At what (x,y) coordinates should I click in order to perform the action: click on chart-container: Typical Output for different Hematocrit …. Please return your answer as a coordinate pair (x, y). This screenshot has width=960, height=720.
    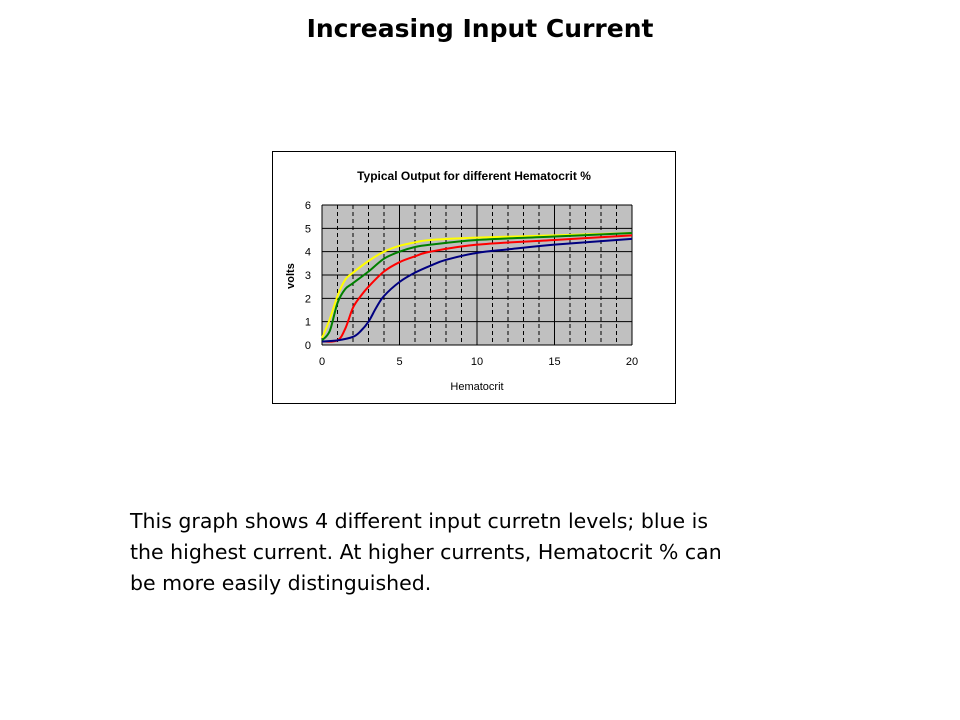
    Looking at the image, I should click on (474, 277).